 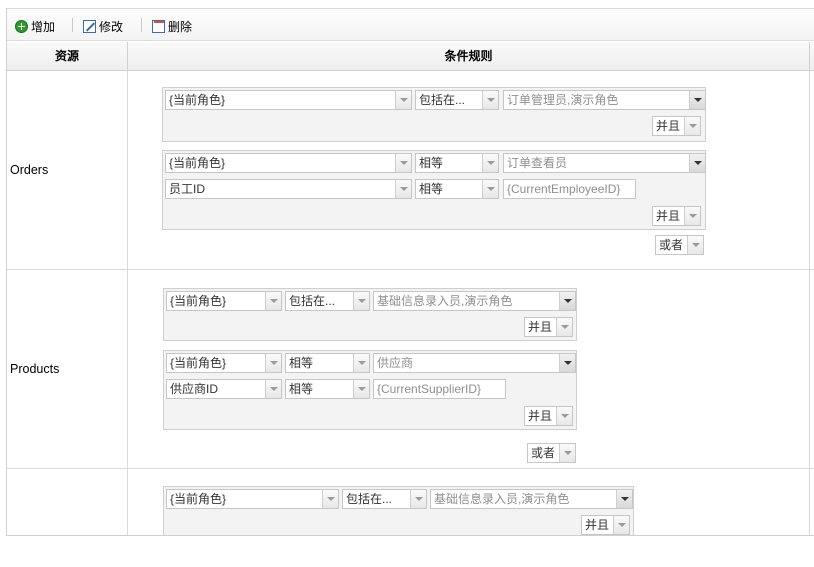 I want to click on column-header-resource: 资源, so click(x=67, y=56).